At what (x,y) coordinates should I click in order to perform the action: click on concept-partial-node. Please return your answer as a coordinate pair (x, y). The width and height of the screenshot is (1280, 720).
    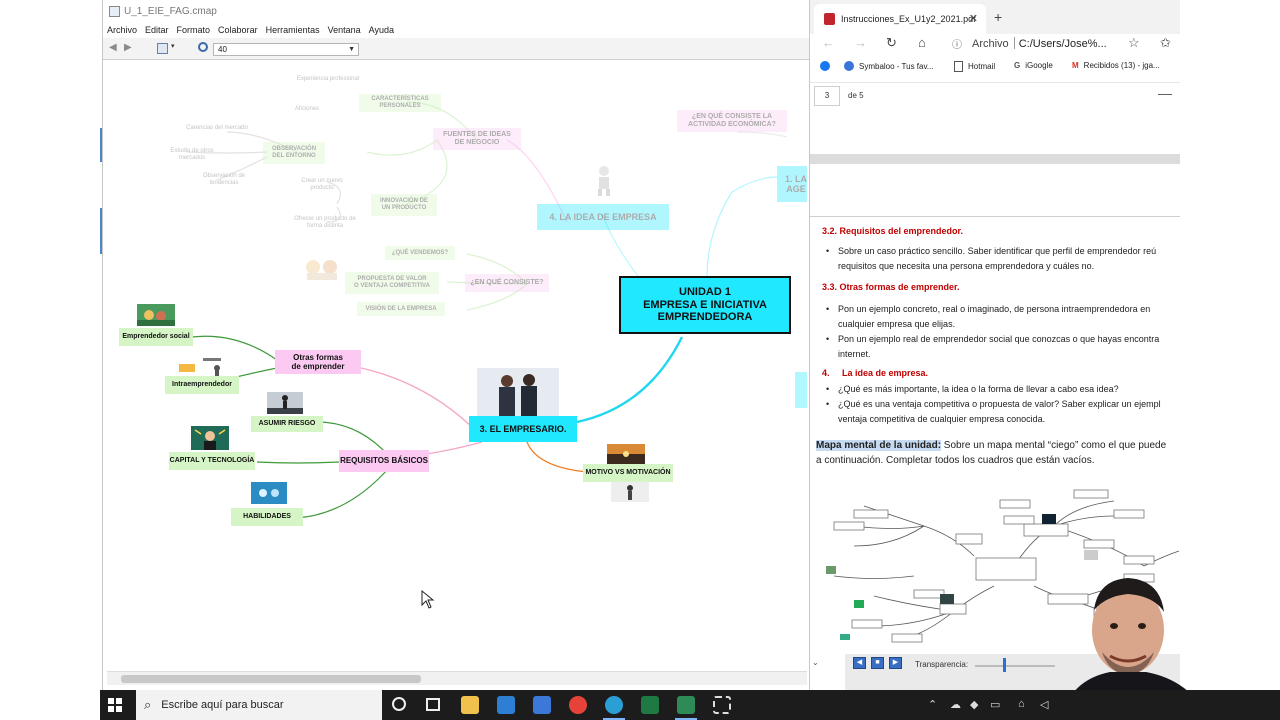
    Looking at the image, I should click on (801, 390).